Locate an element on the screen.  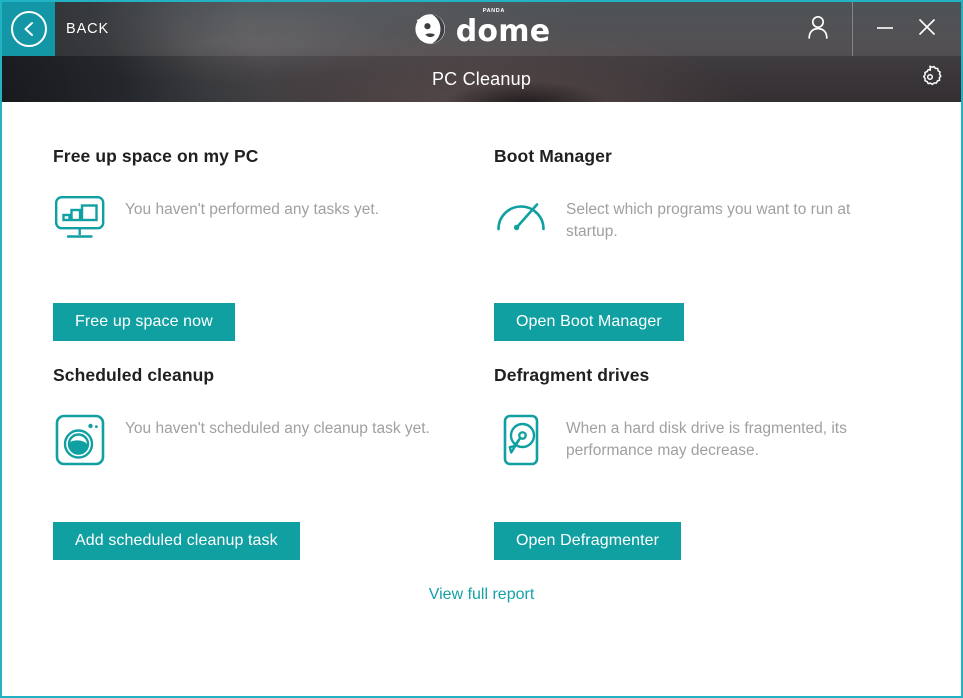
user-icon is located at coordinates (818, 29).